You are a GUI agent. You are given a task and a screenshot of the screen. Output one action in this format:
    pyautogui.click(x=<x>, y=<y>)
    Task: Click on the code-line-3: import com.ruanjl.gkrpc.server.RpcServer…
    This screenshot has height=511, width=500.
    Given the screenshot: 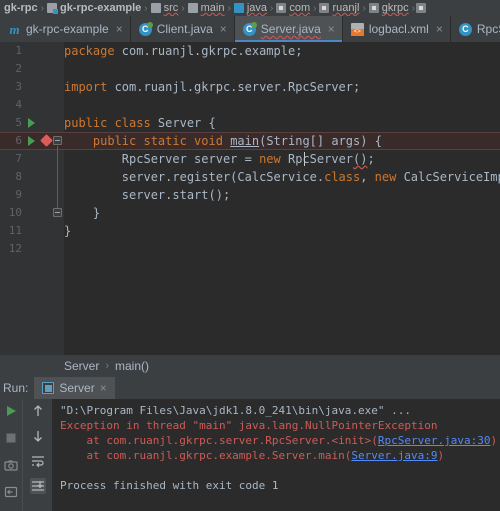 What is the action you would take?
    pyautogui.click(x=212, y=87)
    